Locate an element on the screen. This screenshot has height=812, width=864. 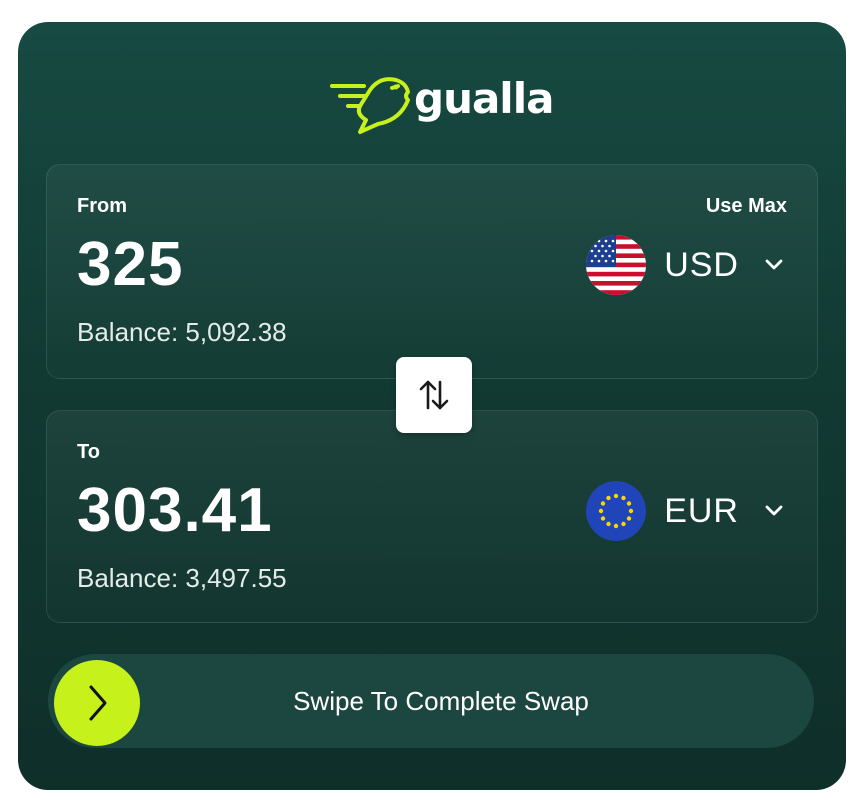
use-max-button: Use Max is located at coordinates (746, 206).